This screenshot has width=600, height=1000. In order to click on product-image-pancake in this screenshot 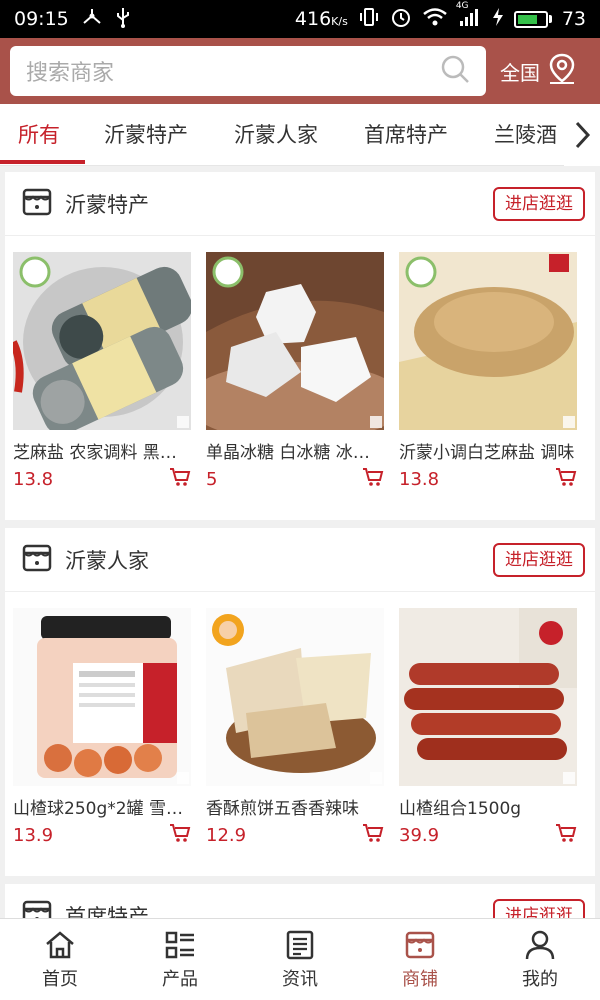, I will do `click(295, 697)`.